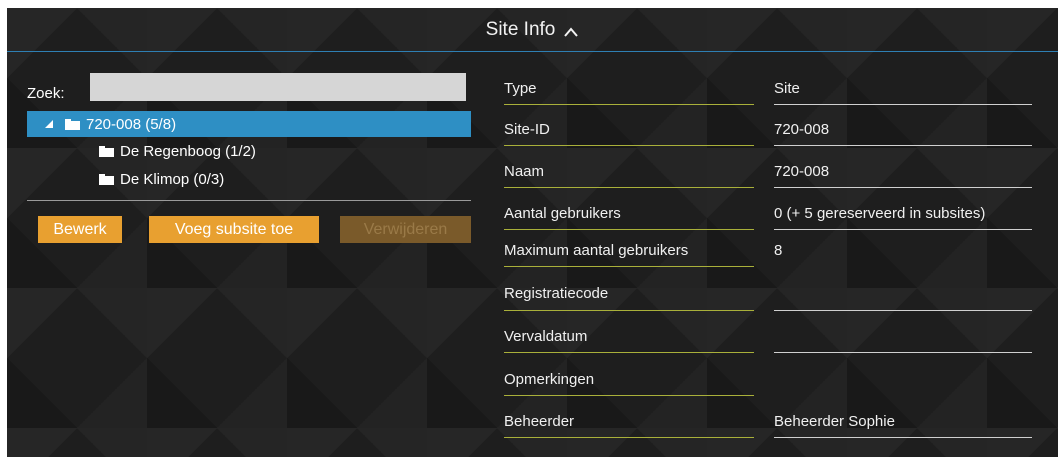  I want to click on info-label-text: Type, so click(520, 88).